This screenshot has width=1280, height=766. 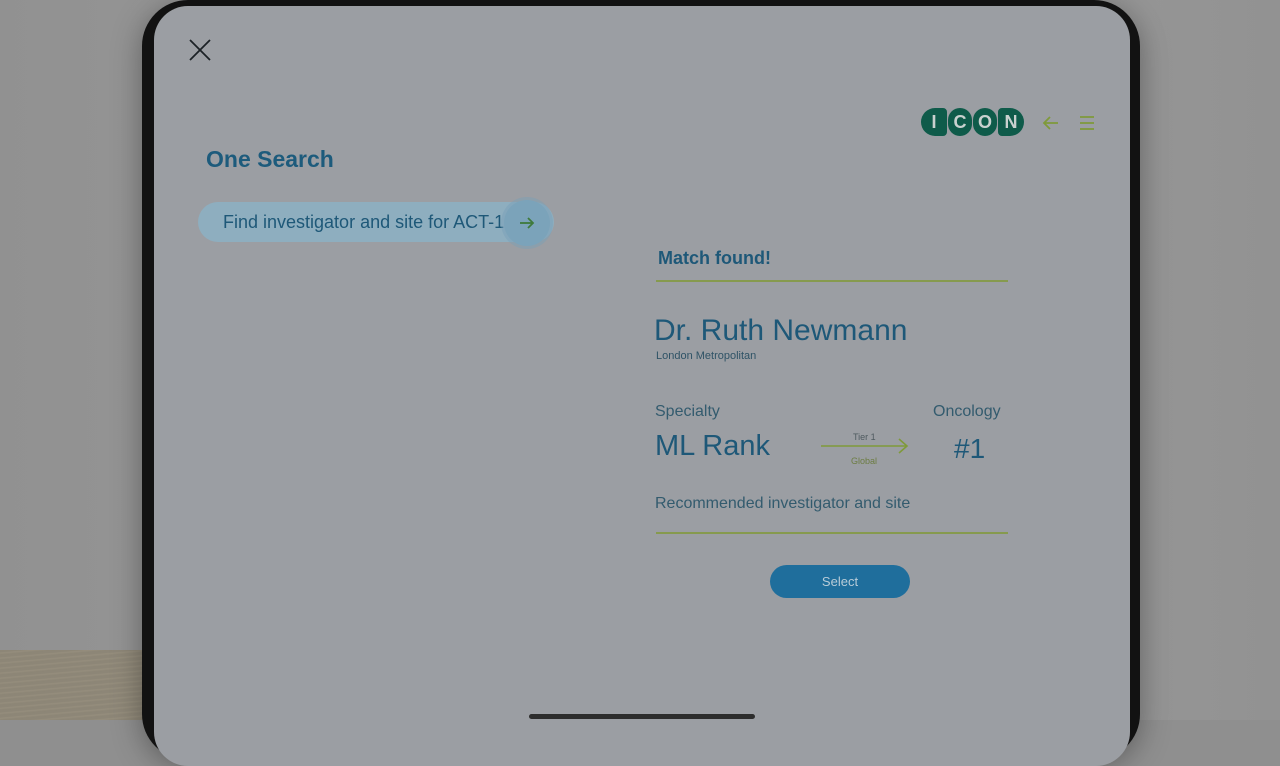 I want to click on arrow-right-icon, so click(x=527, y=223).